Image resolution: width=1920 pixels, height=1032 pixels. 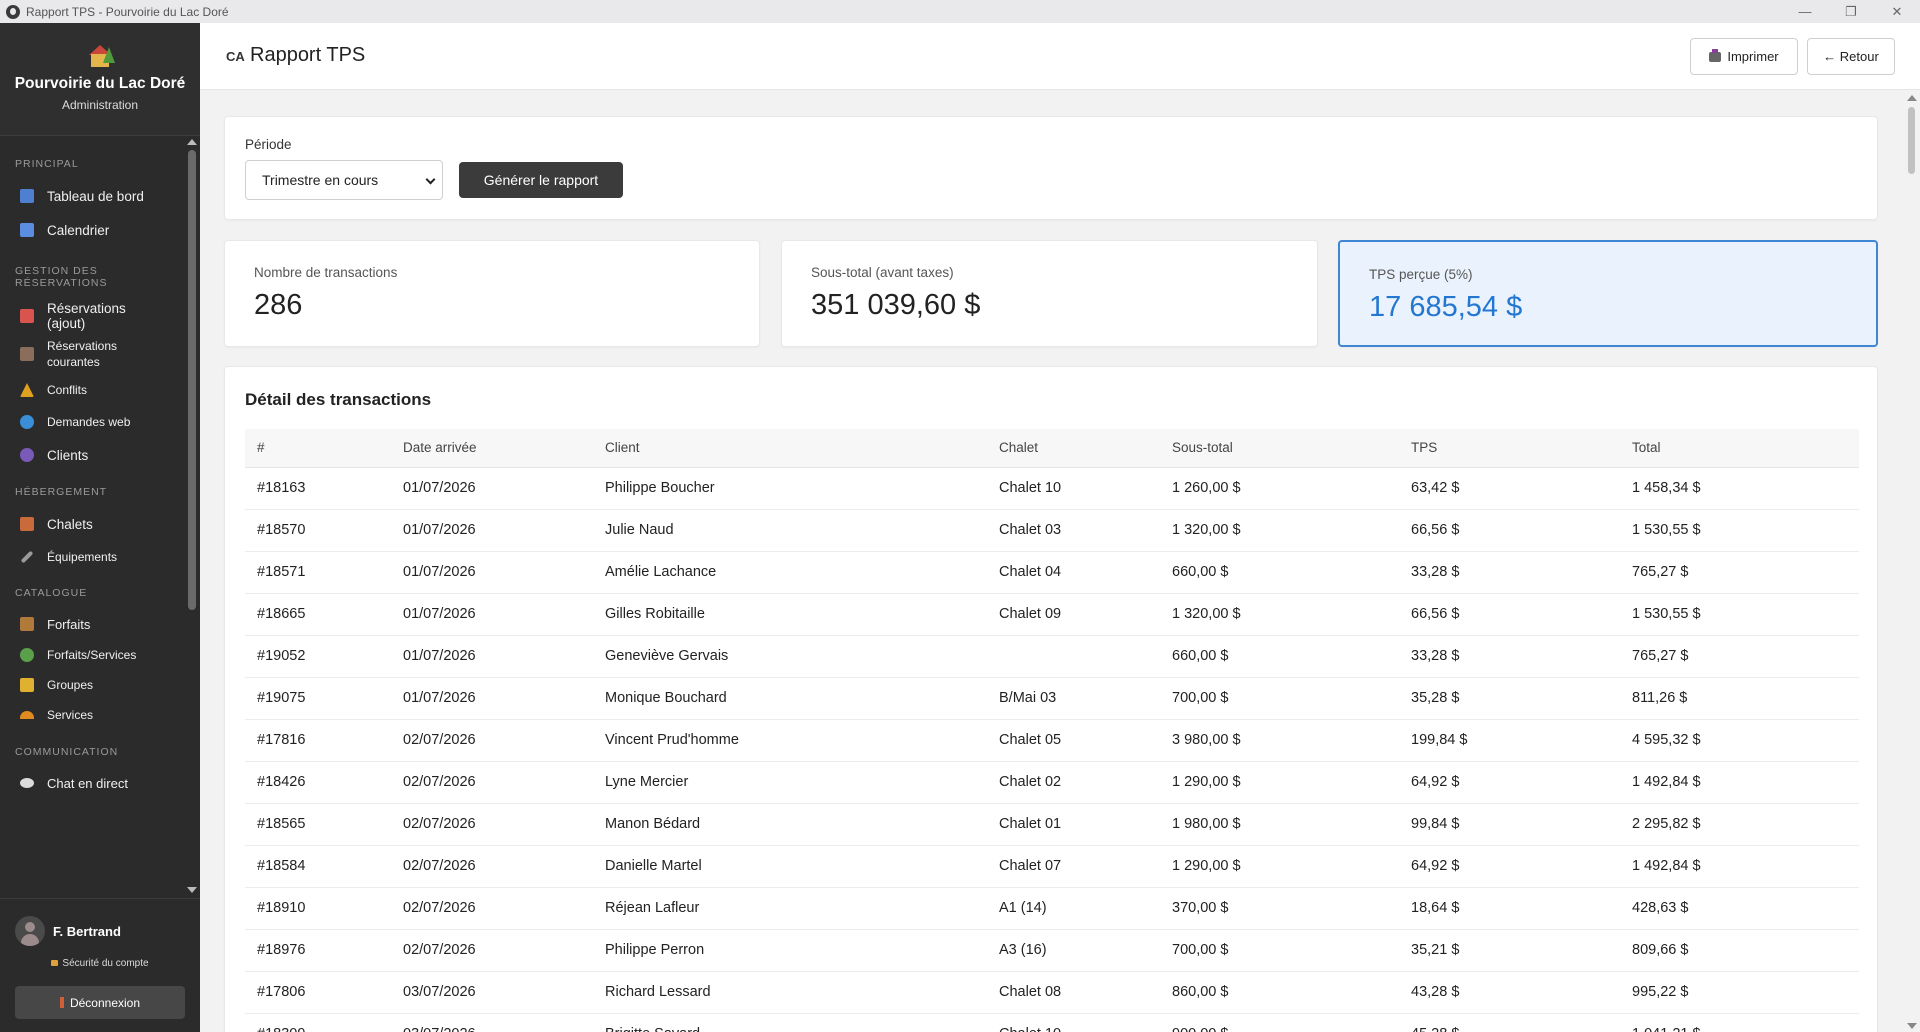 I want to click on restore-icon: ❐, so click(x=1851, y=11).